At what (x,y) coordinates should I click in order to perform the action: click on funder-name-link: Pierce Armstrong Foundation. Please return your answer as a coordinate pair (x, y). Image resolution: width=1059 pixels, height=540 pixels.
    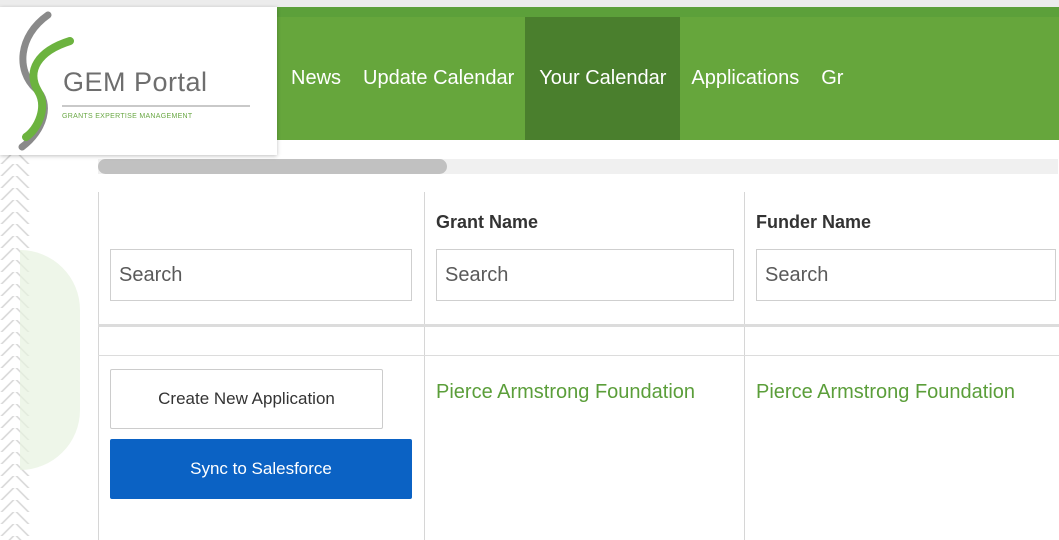
    Looking at the image, I should click on (886, 392).